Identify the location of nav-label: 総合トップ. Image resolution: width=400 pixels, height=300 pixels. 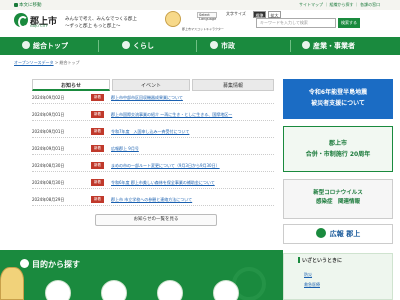
(50, 46).